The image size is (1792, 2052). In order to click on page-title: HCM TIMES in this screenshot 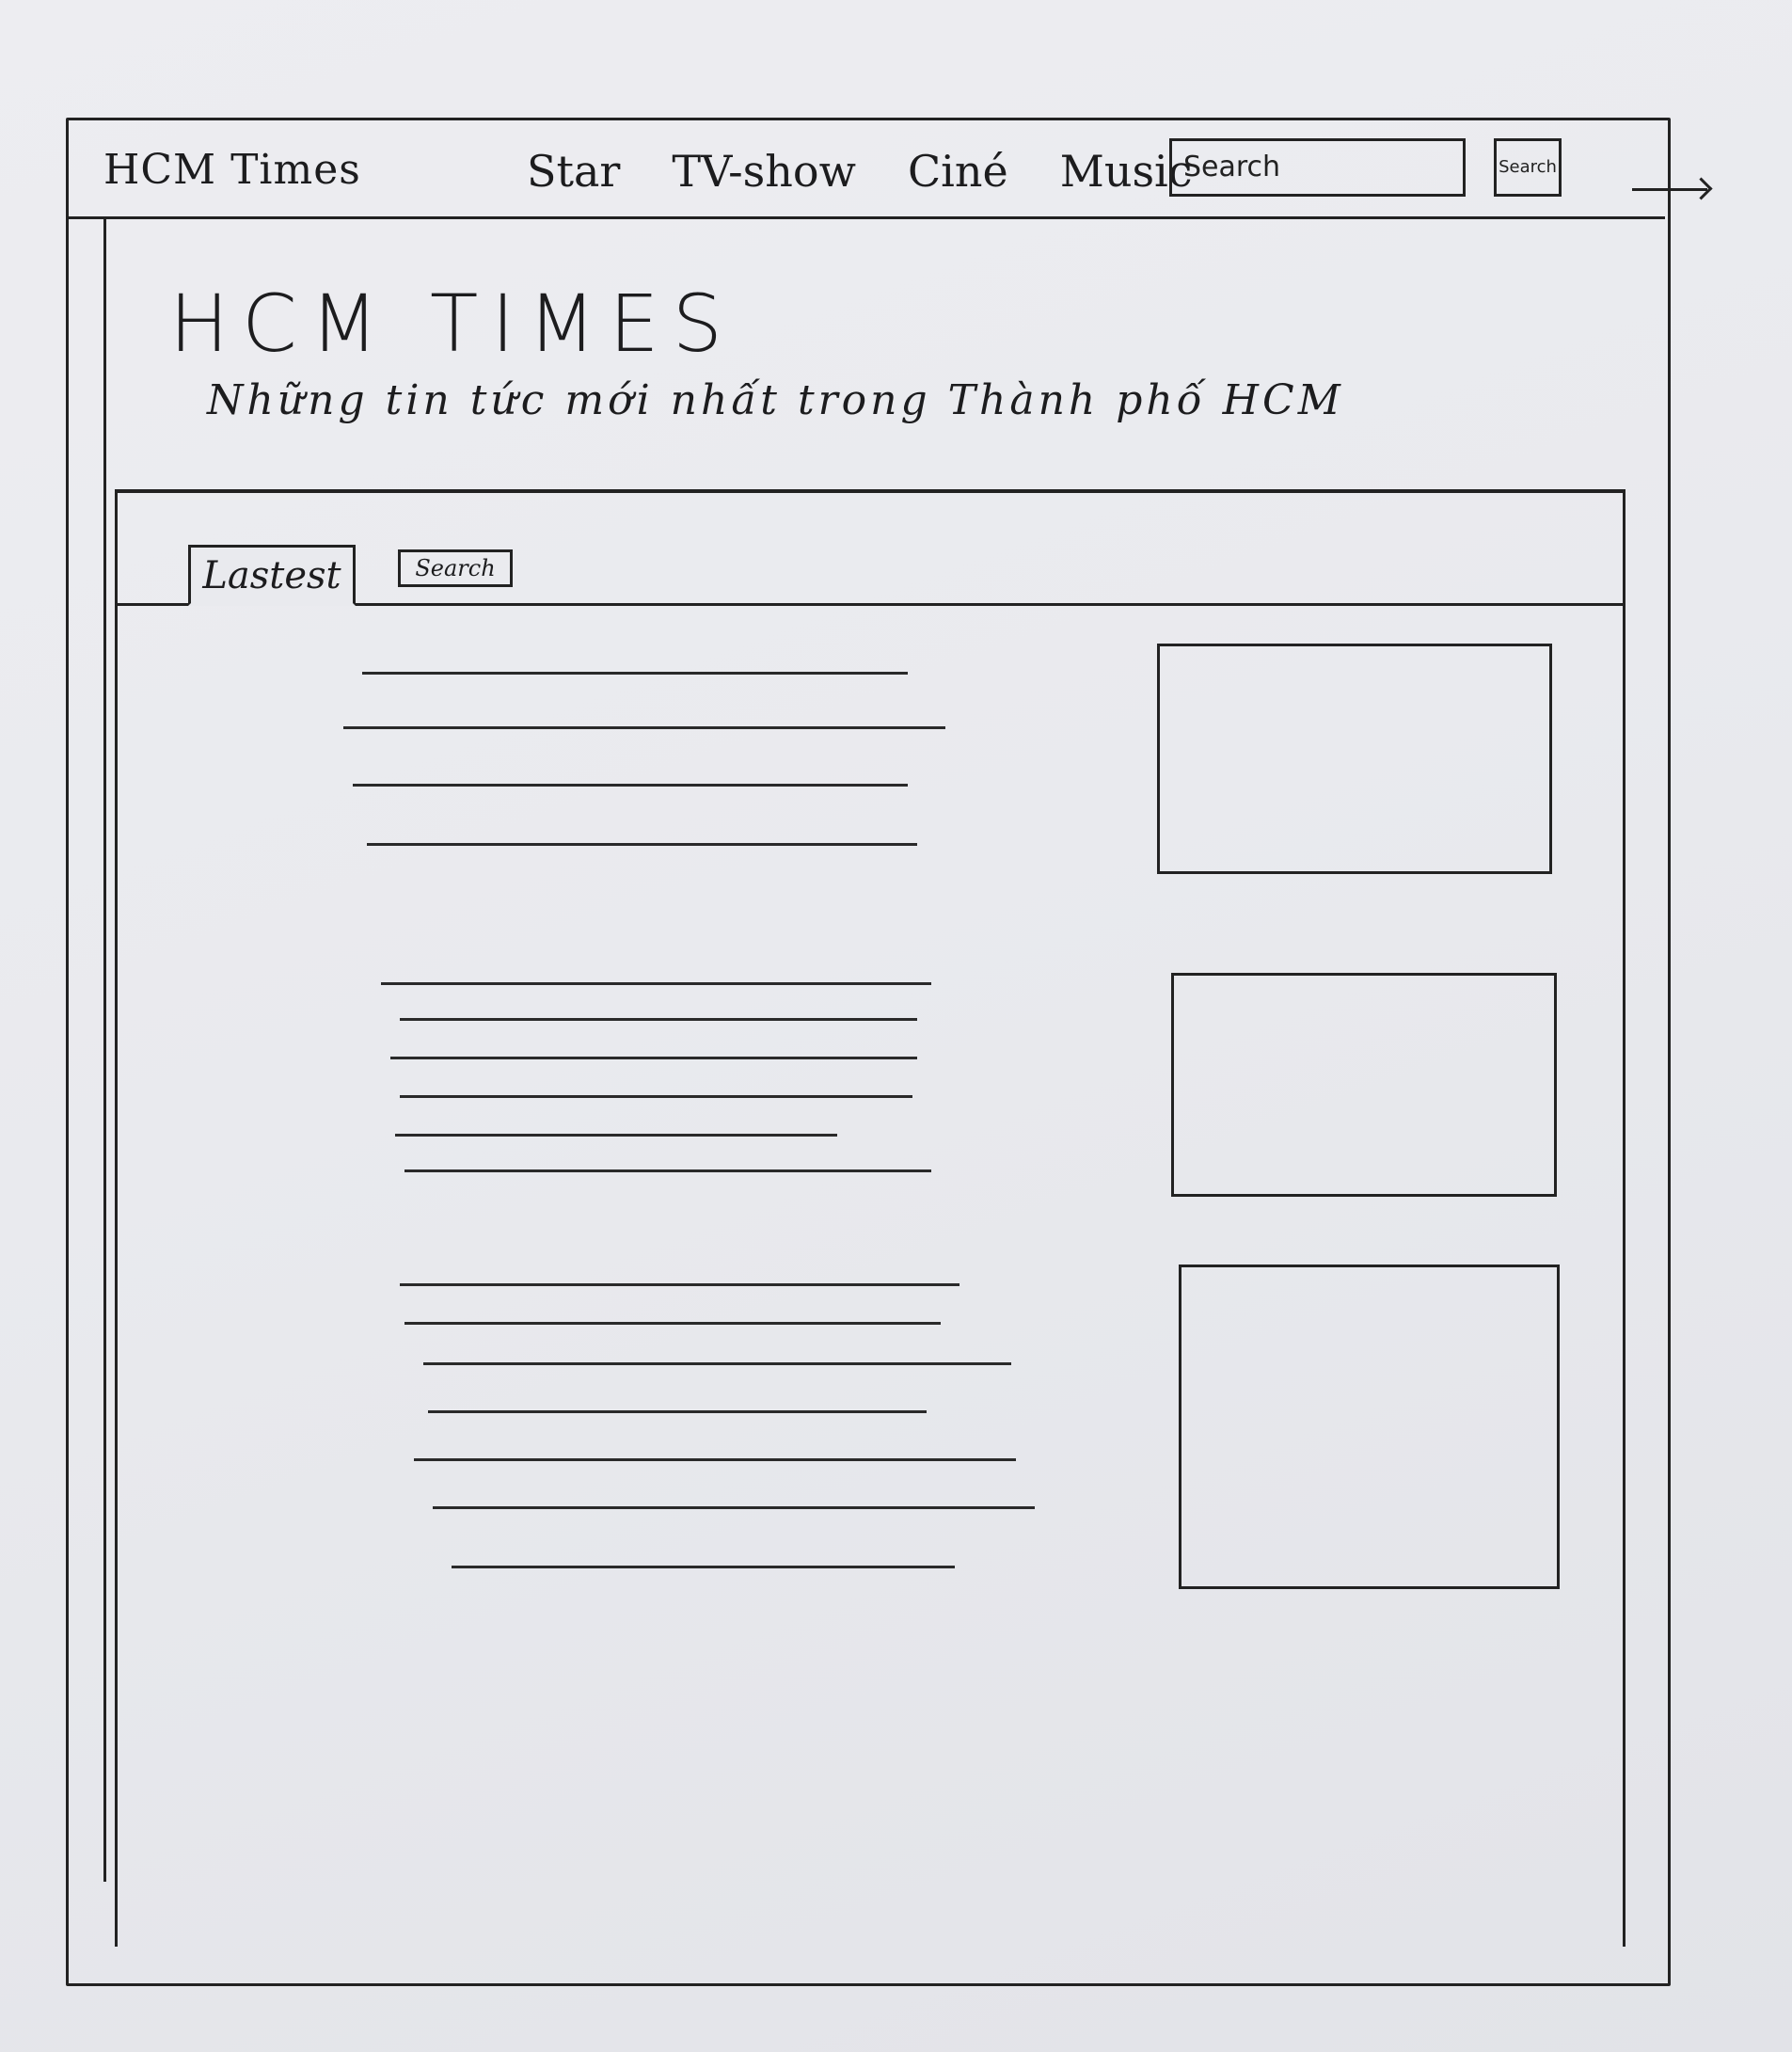, I will do `click(453, 324)`.